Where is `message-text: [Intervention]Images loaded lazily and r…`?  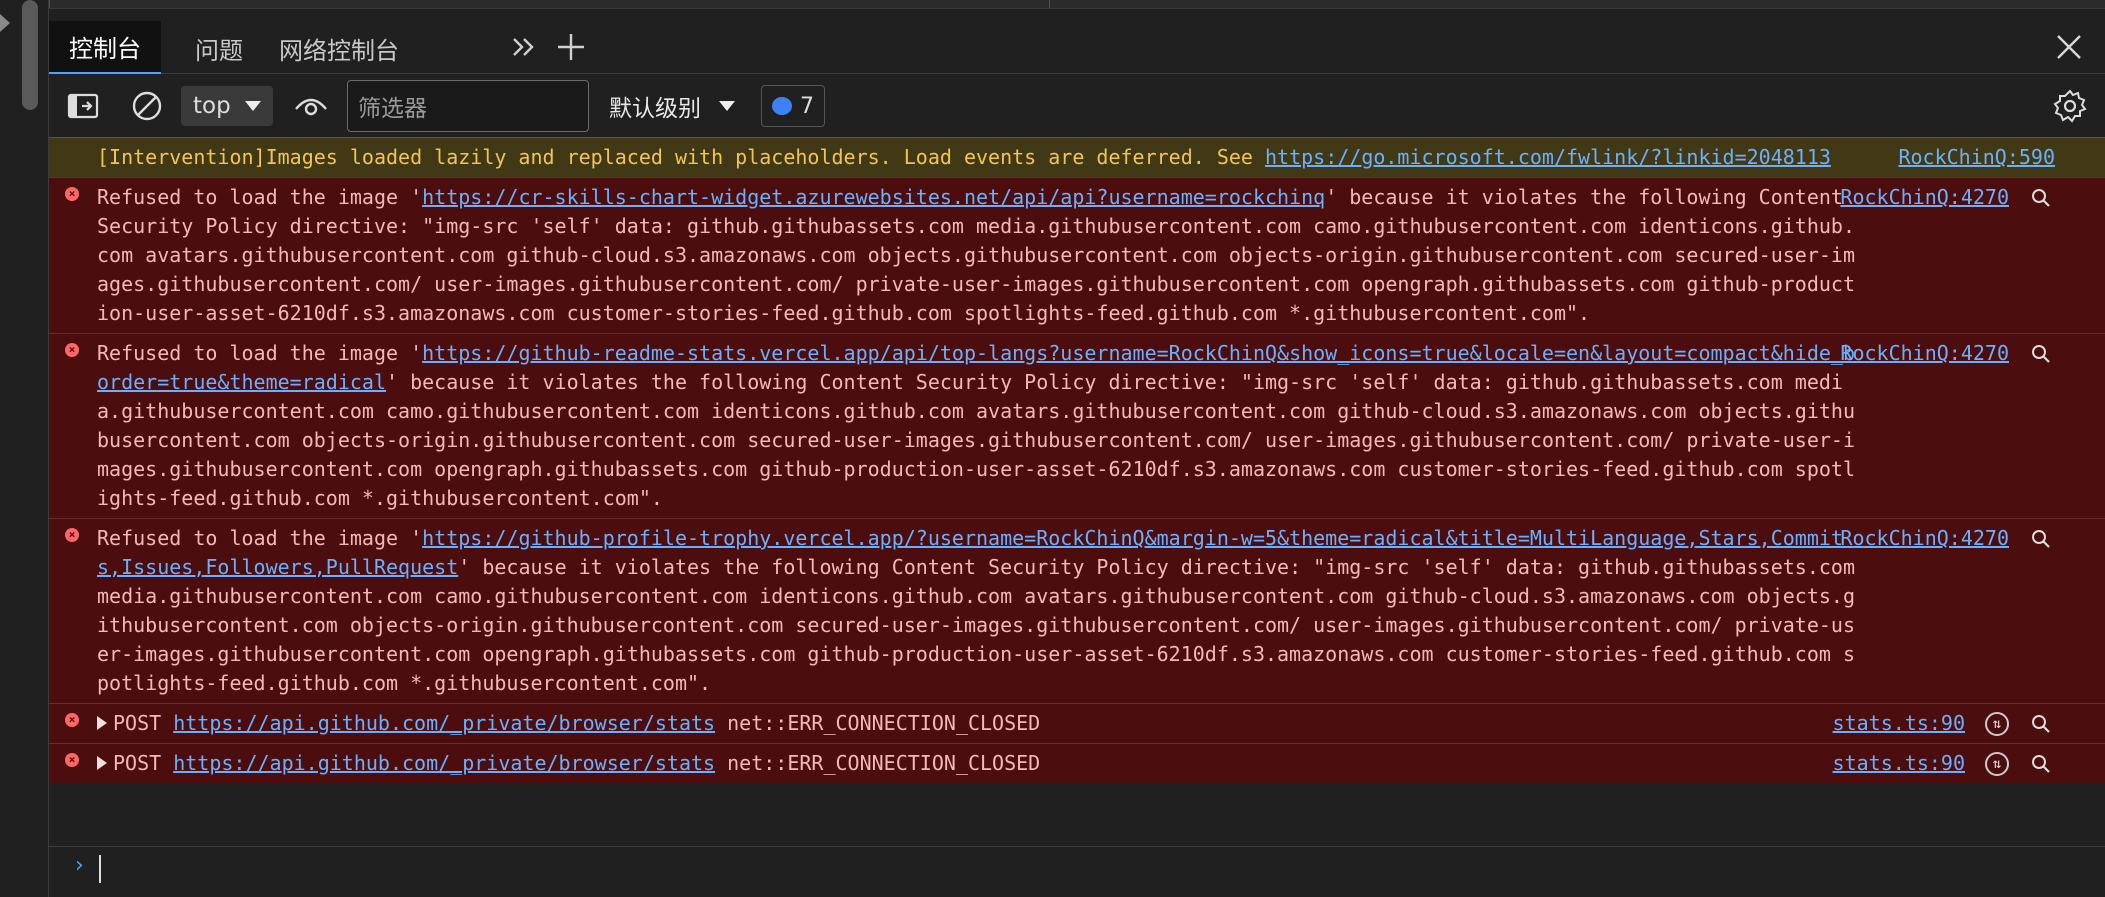 message-text: [Intervention]Images loaded lazily and r… is located at coordinates (964, 157).